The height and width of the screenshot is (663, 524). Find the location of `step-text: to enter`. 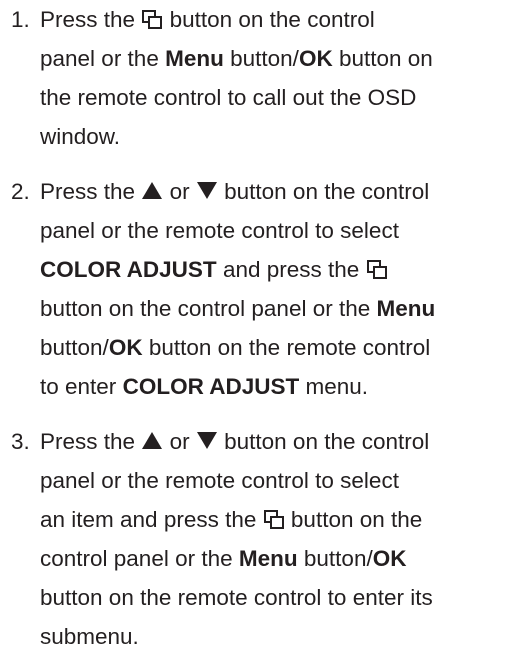

step-text: to enter is located at coordinates (78, 386).